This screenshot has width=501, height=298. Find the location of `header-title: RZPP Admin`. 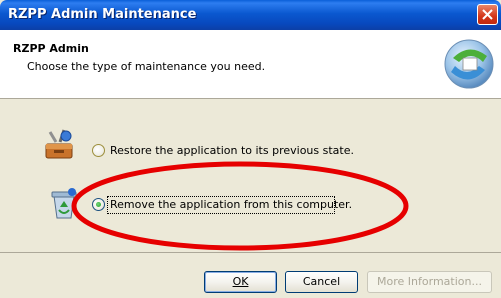

header-title: RZPP Admin is located at coordinates (51, 48).